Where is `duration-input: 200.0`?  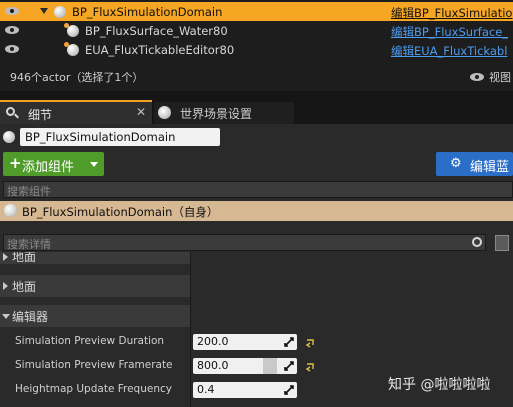 duration-input: 200.0 is located at coordinates (245, 342).